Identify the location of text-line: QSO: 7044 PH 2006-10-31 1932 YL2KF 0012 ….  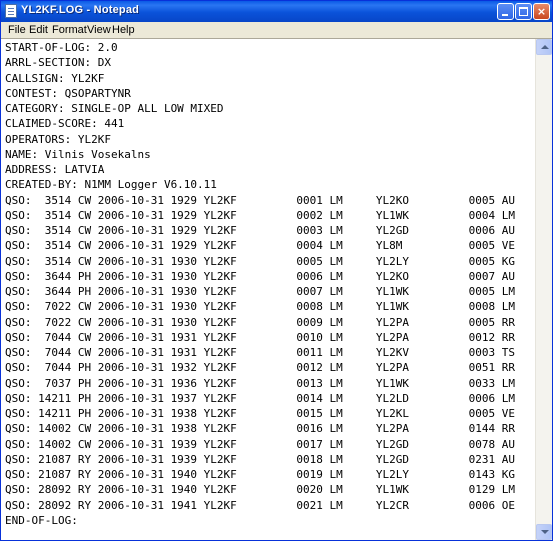
(260, 368).